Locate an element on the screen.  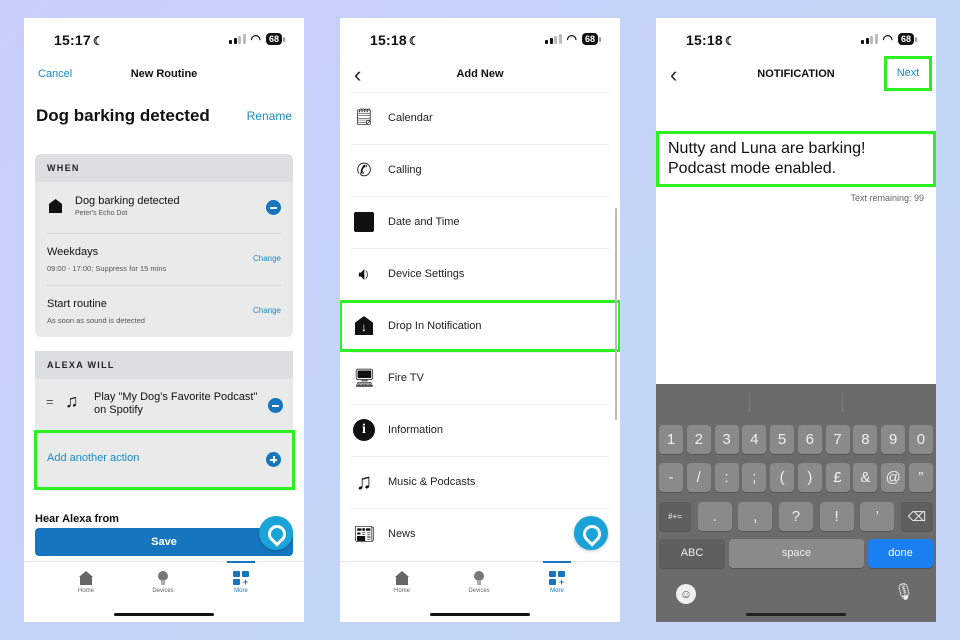
list-item-drop-in-notification: ↓ Drop In Notification is located at coordinates (480, 326).